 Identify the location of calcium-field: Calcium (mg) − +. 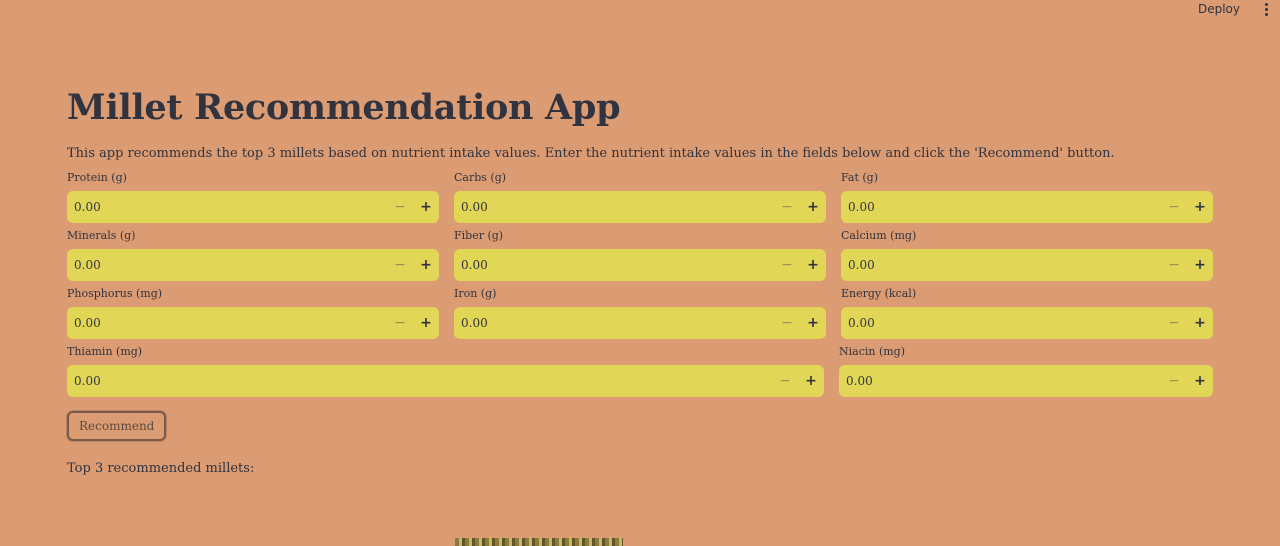
(1027, 255).